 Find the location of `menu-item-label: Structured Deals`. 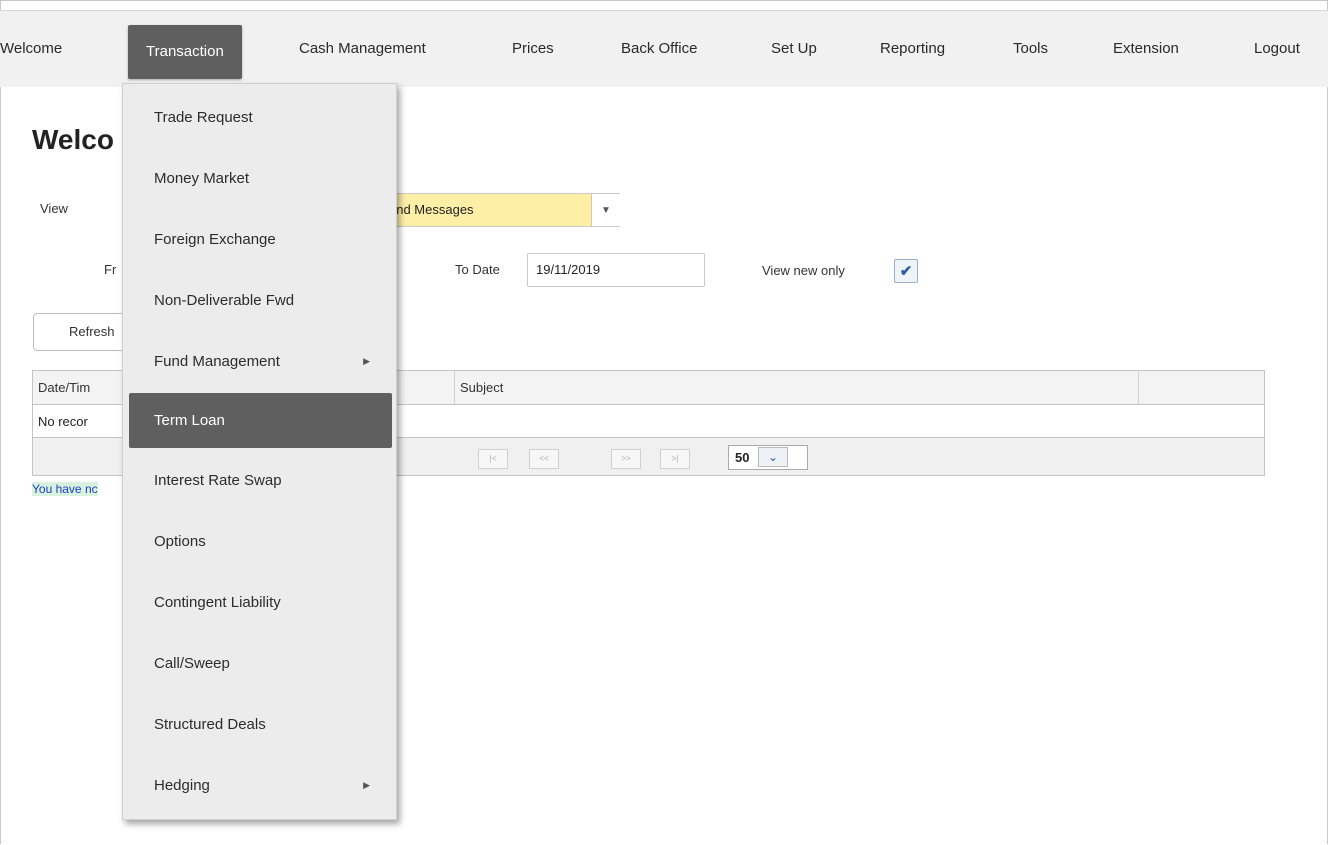

menu-item-label: Structured Deals is located at coordinates (210, 724).